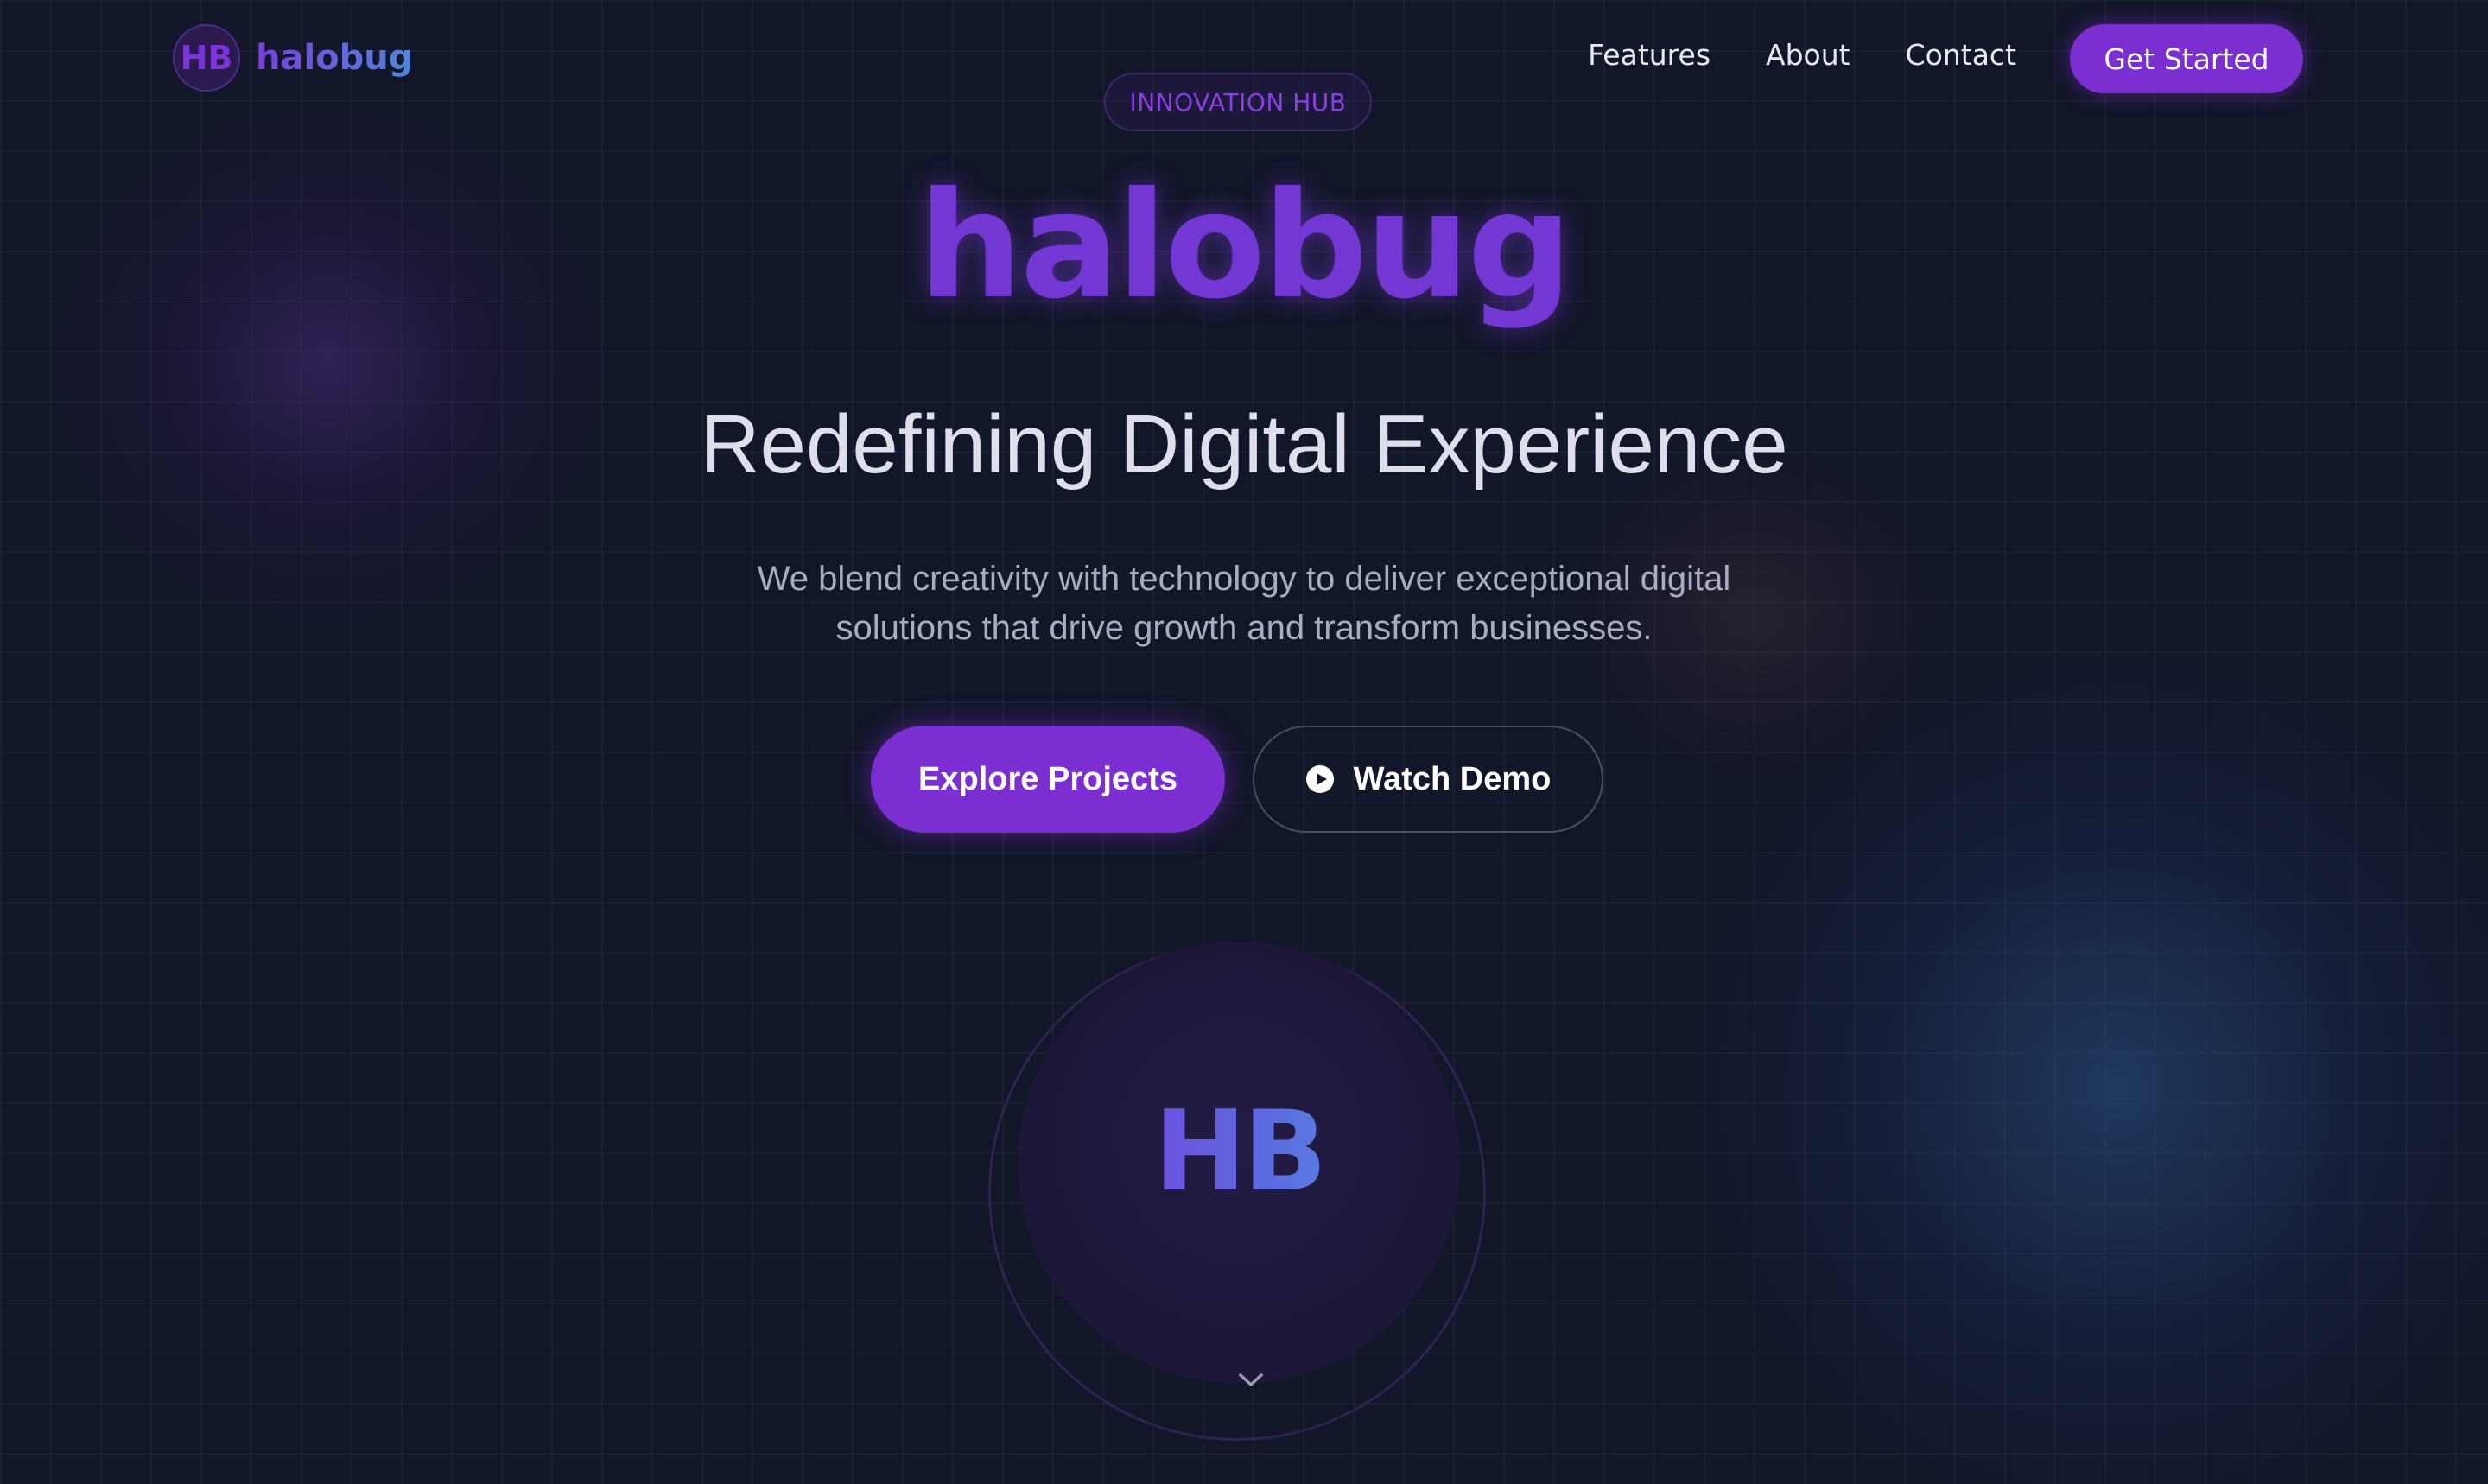 The height and width of the screenshot is (1484, 2488). Describe the element at coordinates (1808, 55) in the screenshot. I see `nav-link-about: About` at that location.